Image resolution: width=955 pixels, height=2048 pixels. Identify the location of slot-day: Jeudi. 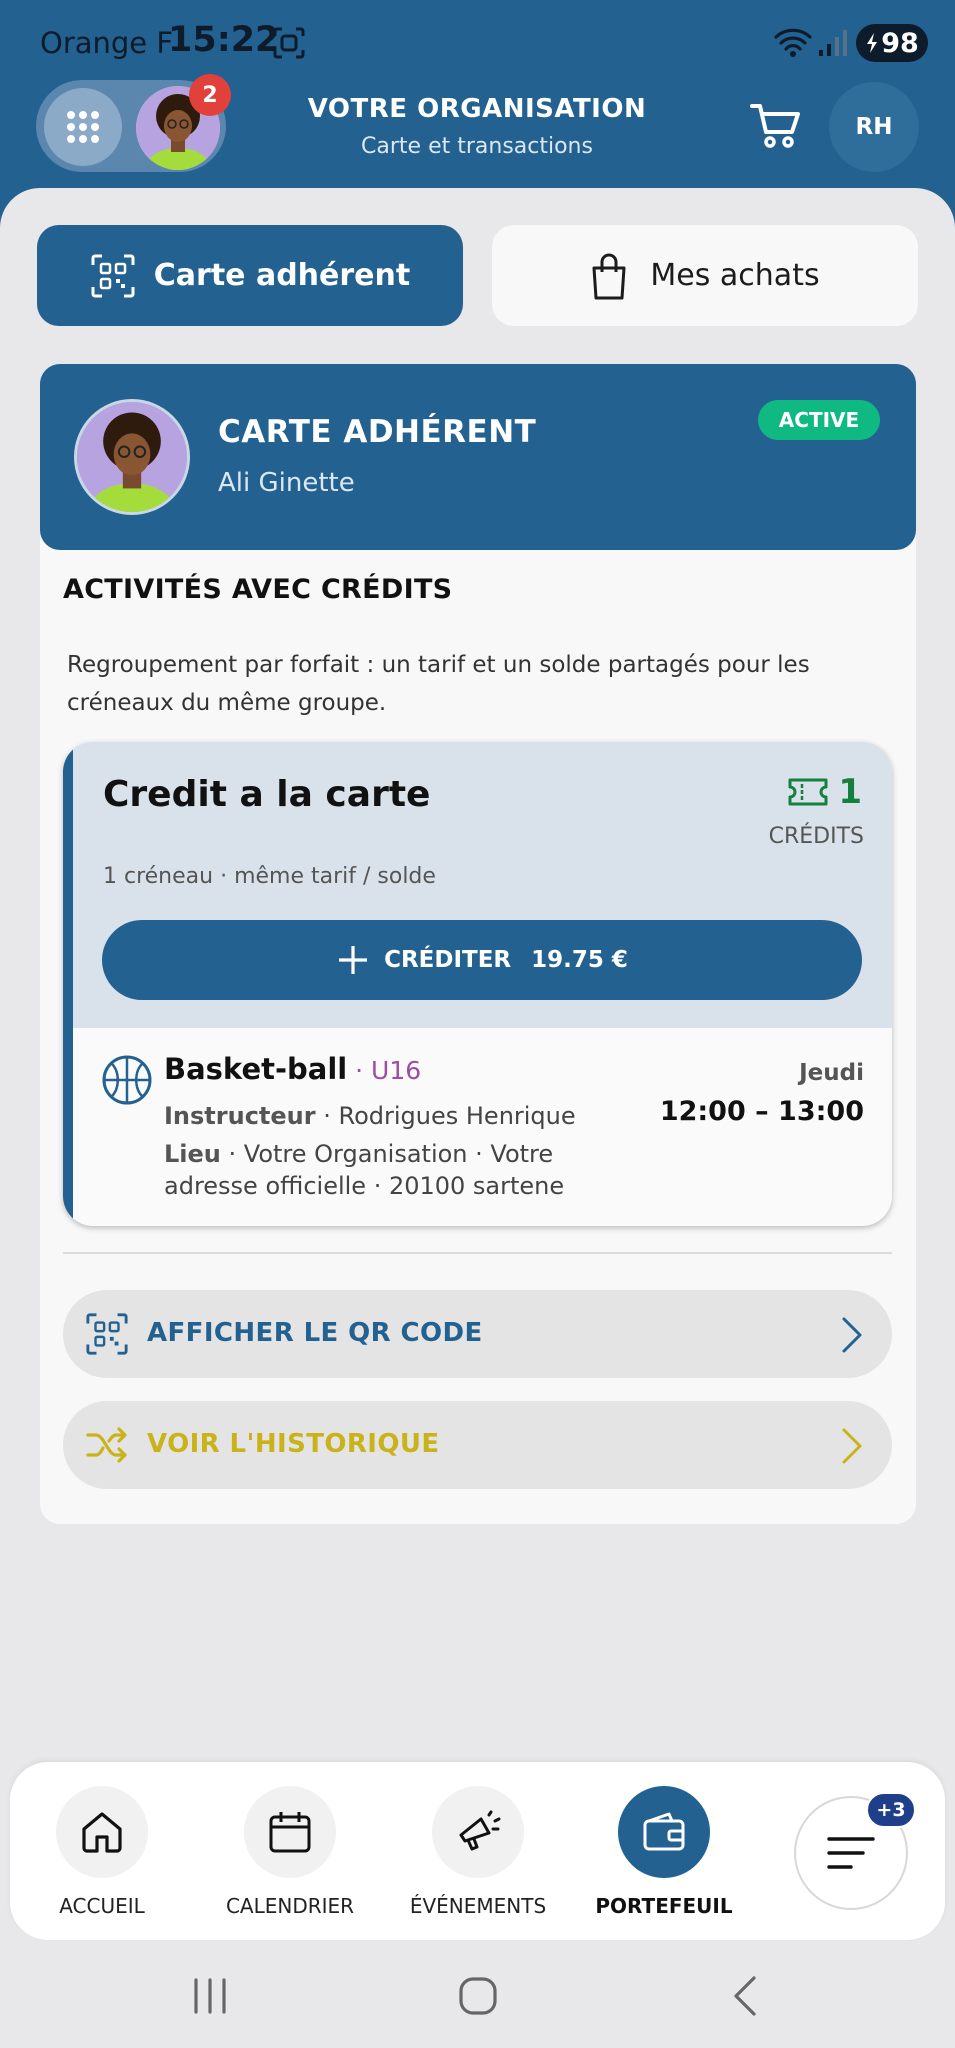
(831, 1073).